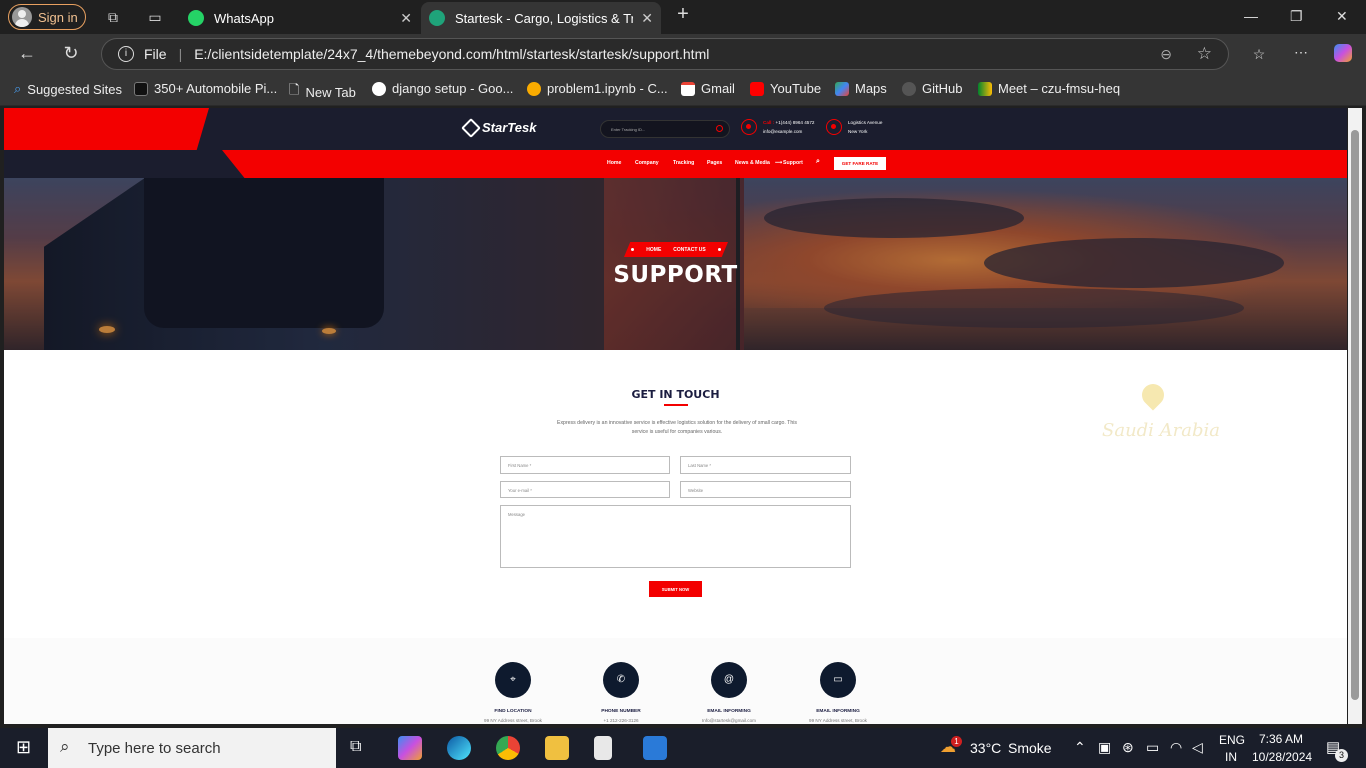 This screenshot has width=1366, height=768. I want to click on tab-actions-icon: ▭, so click(155, 17).